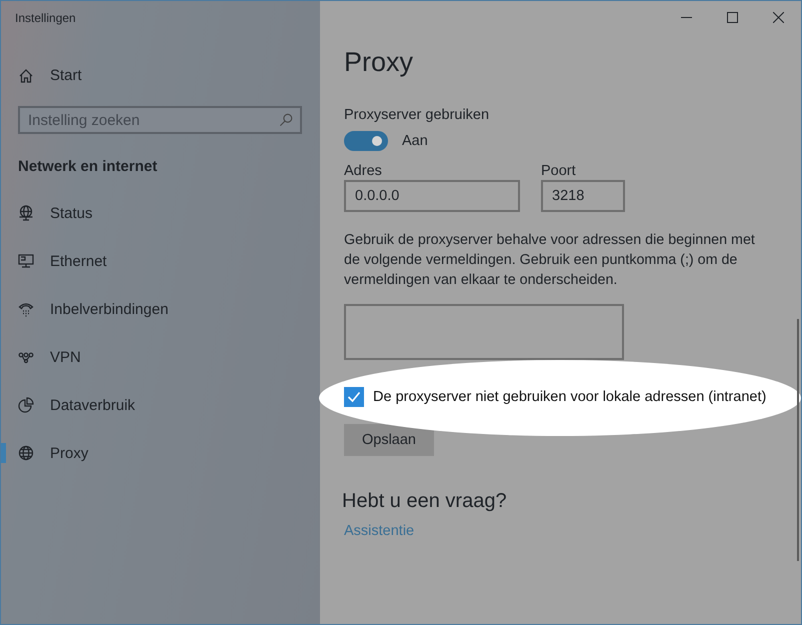 The image size is (802, 625). I want to click on bypass-checkbox: De proxyserver niet gebruiken voor lokale adressen (intranet), so click(555, 397).